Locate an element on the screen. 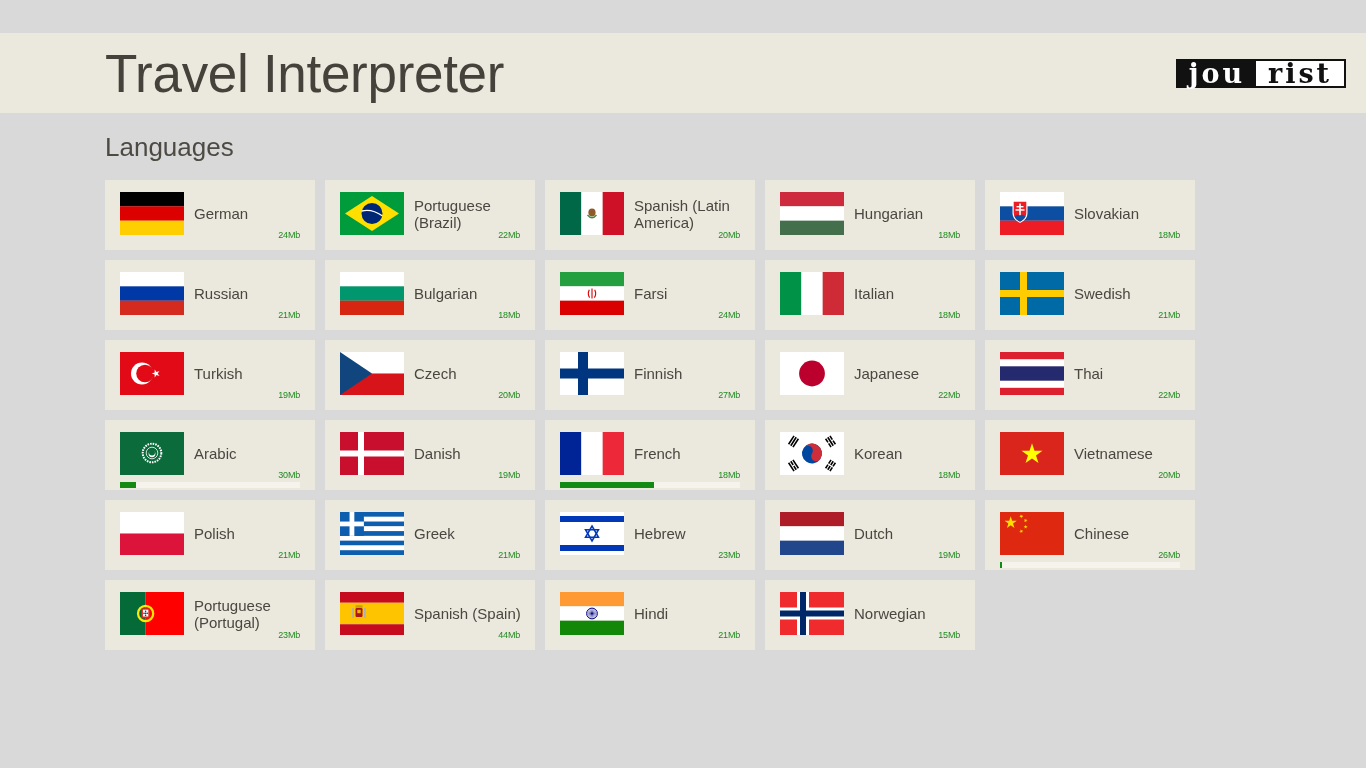 This screenshot has width=1366, height=768. language-name: Dutch is located at coordinates (874, 533).